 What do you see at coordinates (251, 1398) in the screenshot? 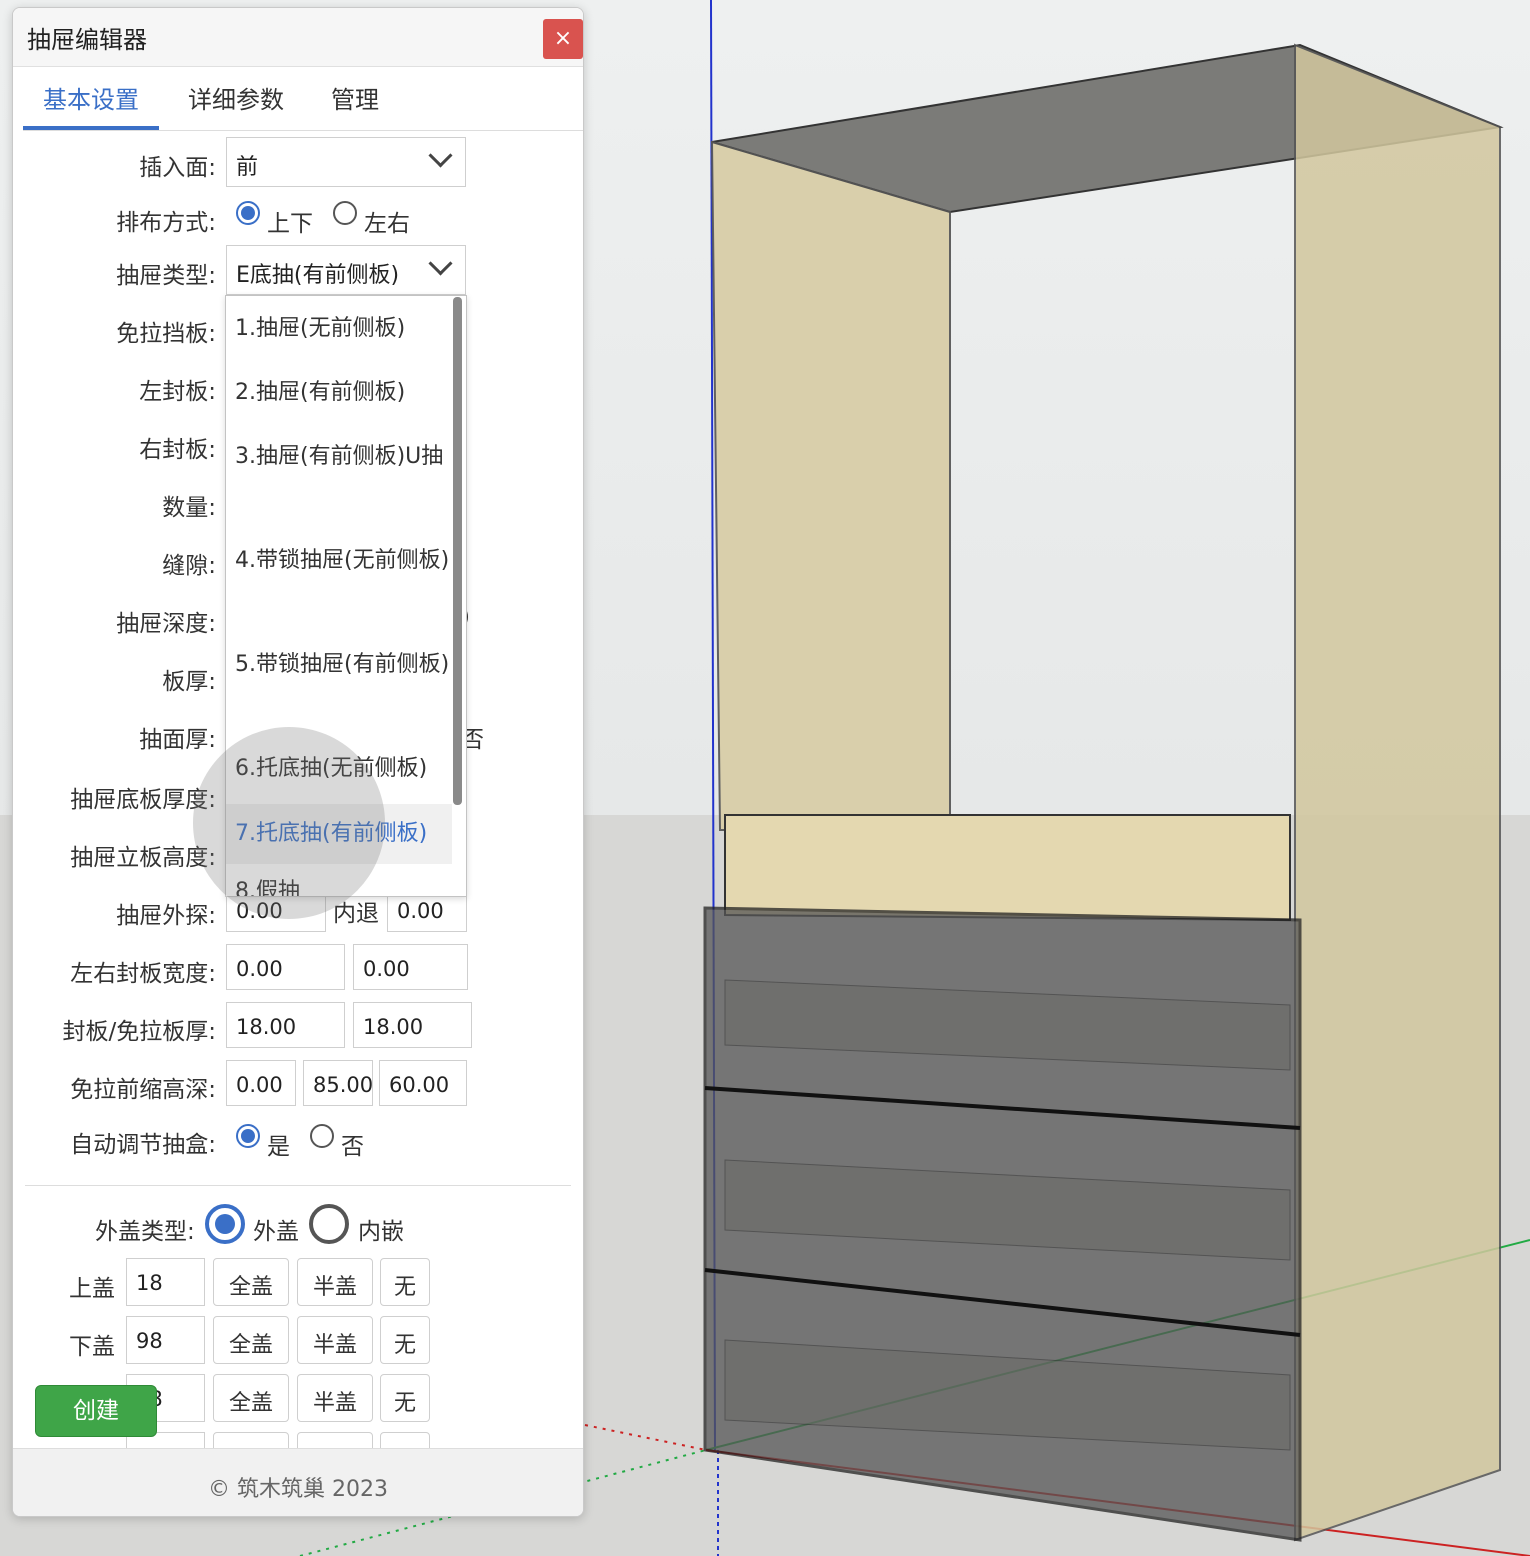
I see `third-full-cover-button: 全盖` at bounding box center [251, 1398].